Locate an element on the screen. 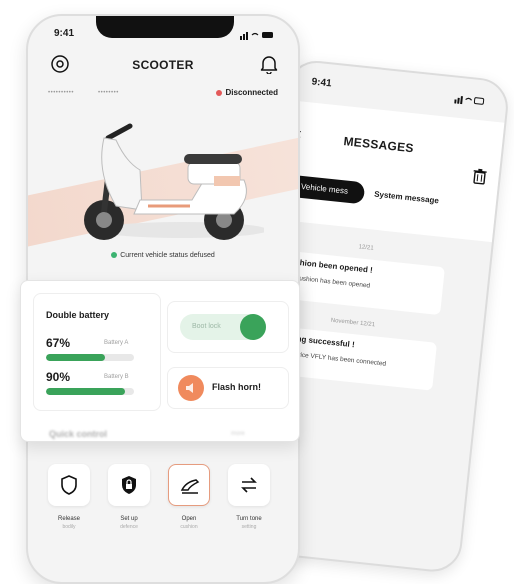  battery-b-label: Battery B is located at coordinates (116, 377).